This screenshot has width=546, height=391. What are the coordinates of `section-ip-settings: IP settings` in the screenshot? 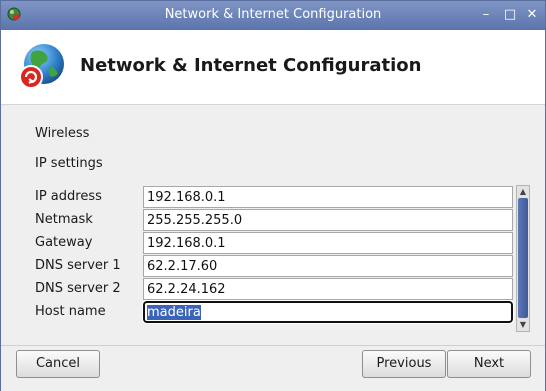 It's located at (69, 163).